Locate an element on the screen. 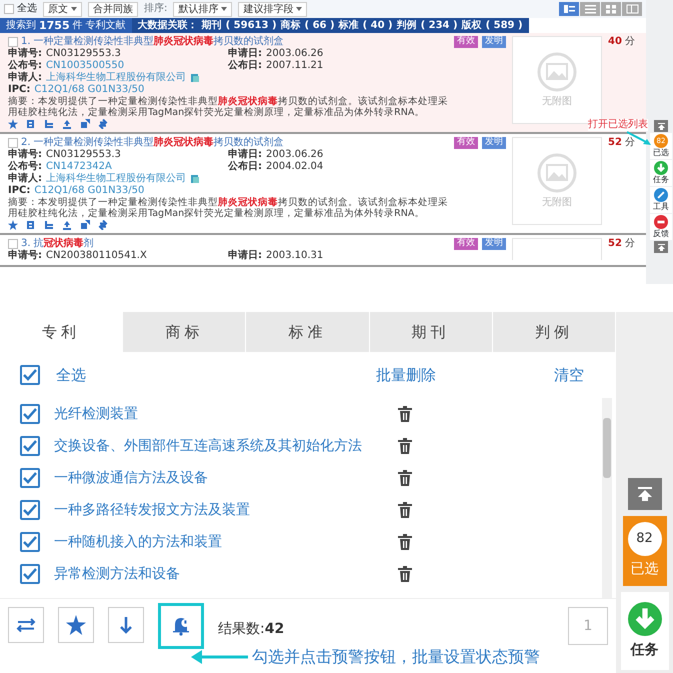 The height and width of the screenshot is (673, 673). field-value-link: 上海科华生物工程股份有限公司 is located at coordinates (116, 179).